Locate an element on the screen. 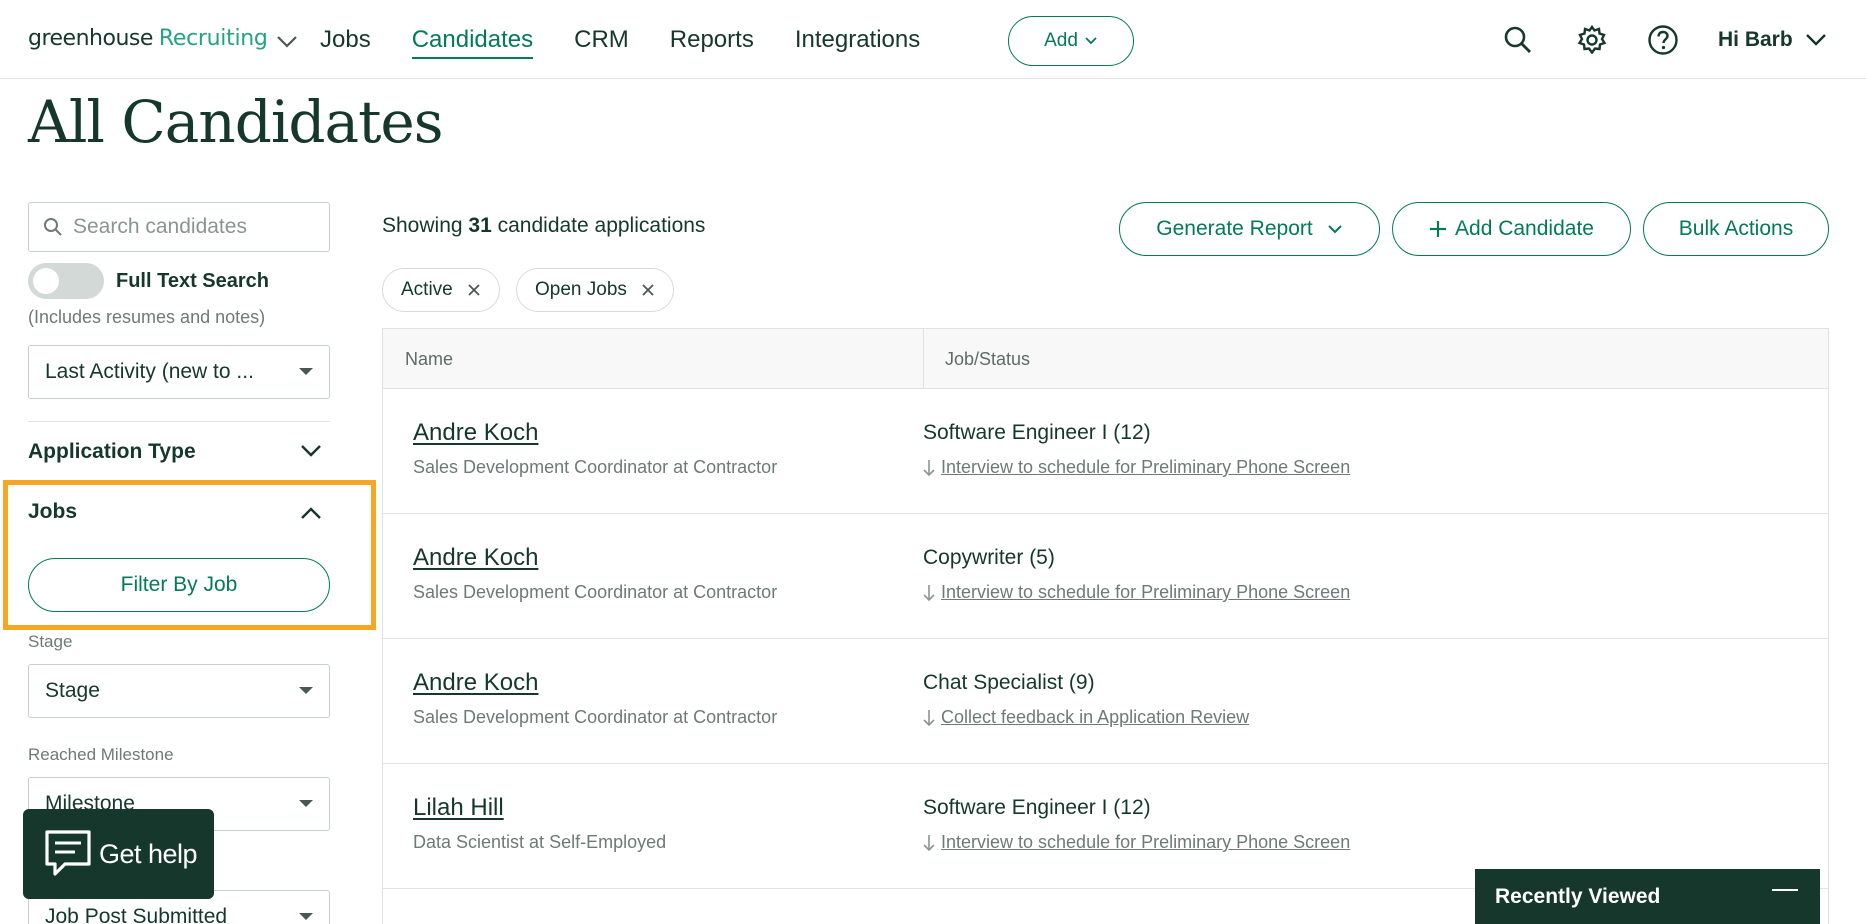  column-divider is located at coordinates (923, 359).